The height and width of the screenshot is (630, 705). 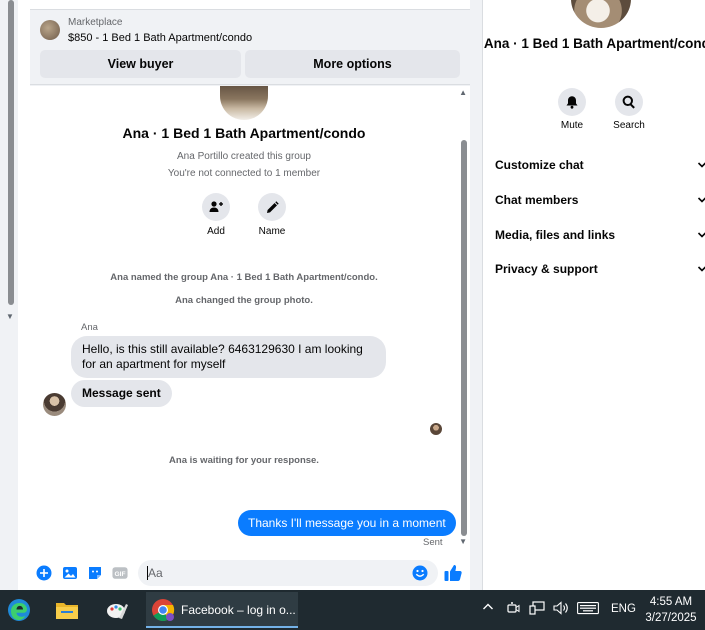 I want to click on media-files-links-section: Media, files and links, so click(x=600, y=235).